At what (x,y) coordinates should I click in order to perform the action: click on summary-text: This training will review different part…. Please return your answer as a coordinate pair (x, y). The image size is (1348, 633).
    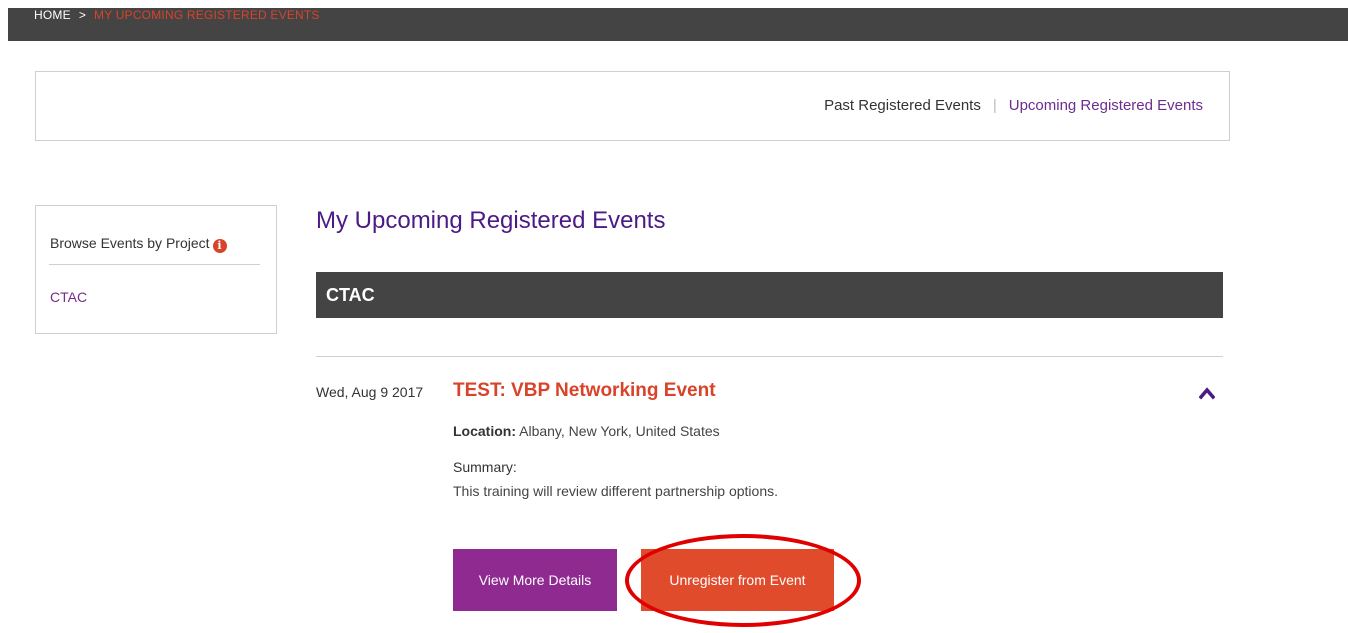
    Looking at the image, I should click on (616, 491).